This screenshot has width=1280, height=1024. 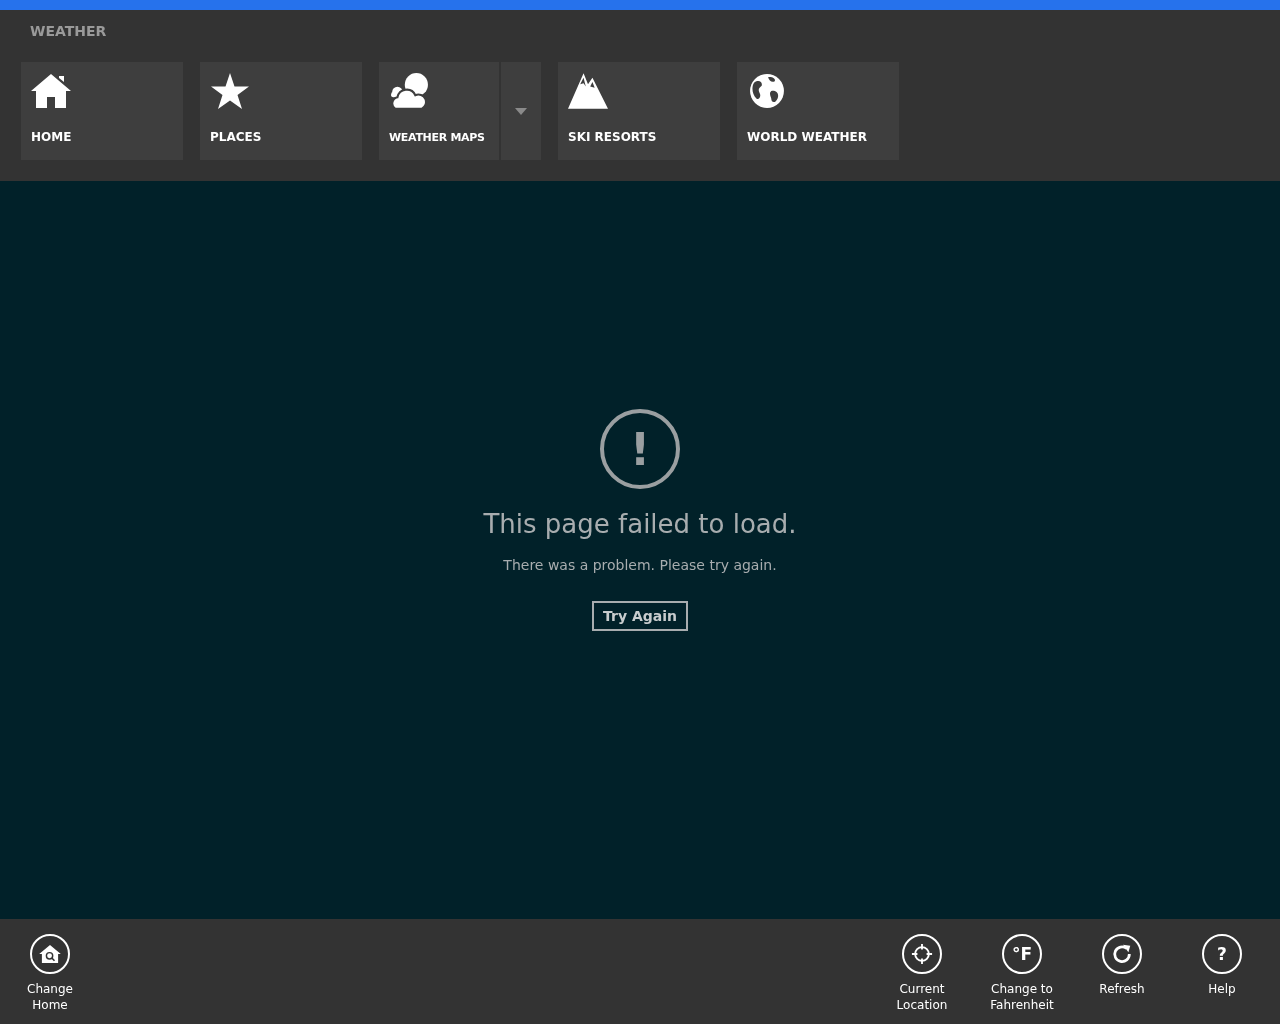 What do you see at coordinates (521, 111) in the screenshot?
I see `caret-icon` at bounding box center [521, 111].